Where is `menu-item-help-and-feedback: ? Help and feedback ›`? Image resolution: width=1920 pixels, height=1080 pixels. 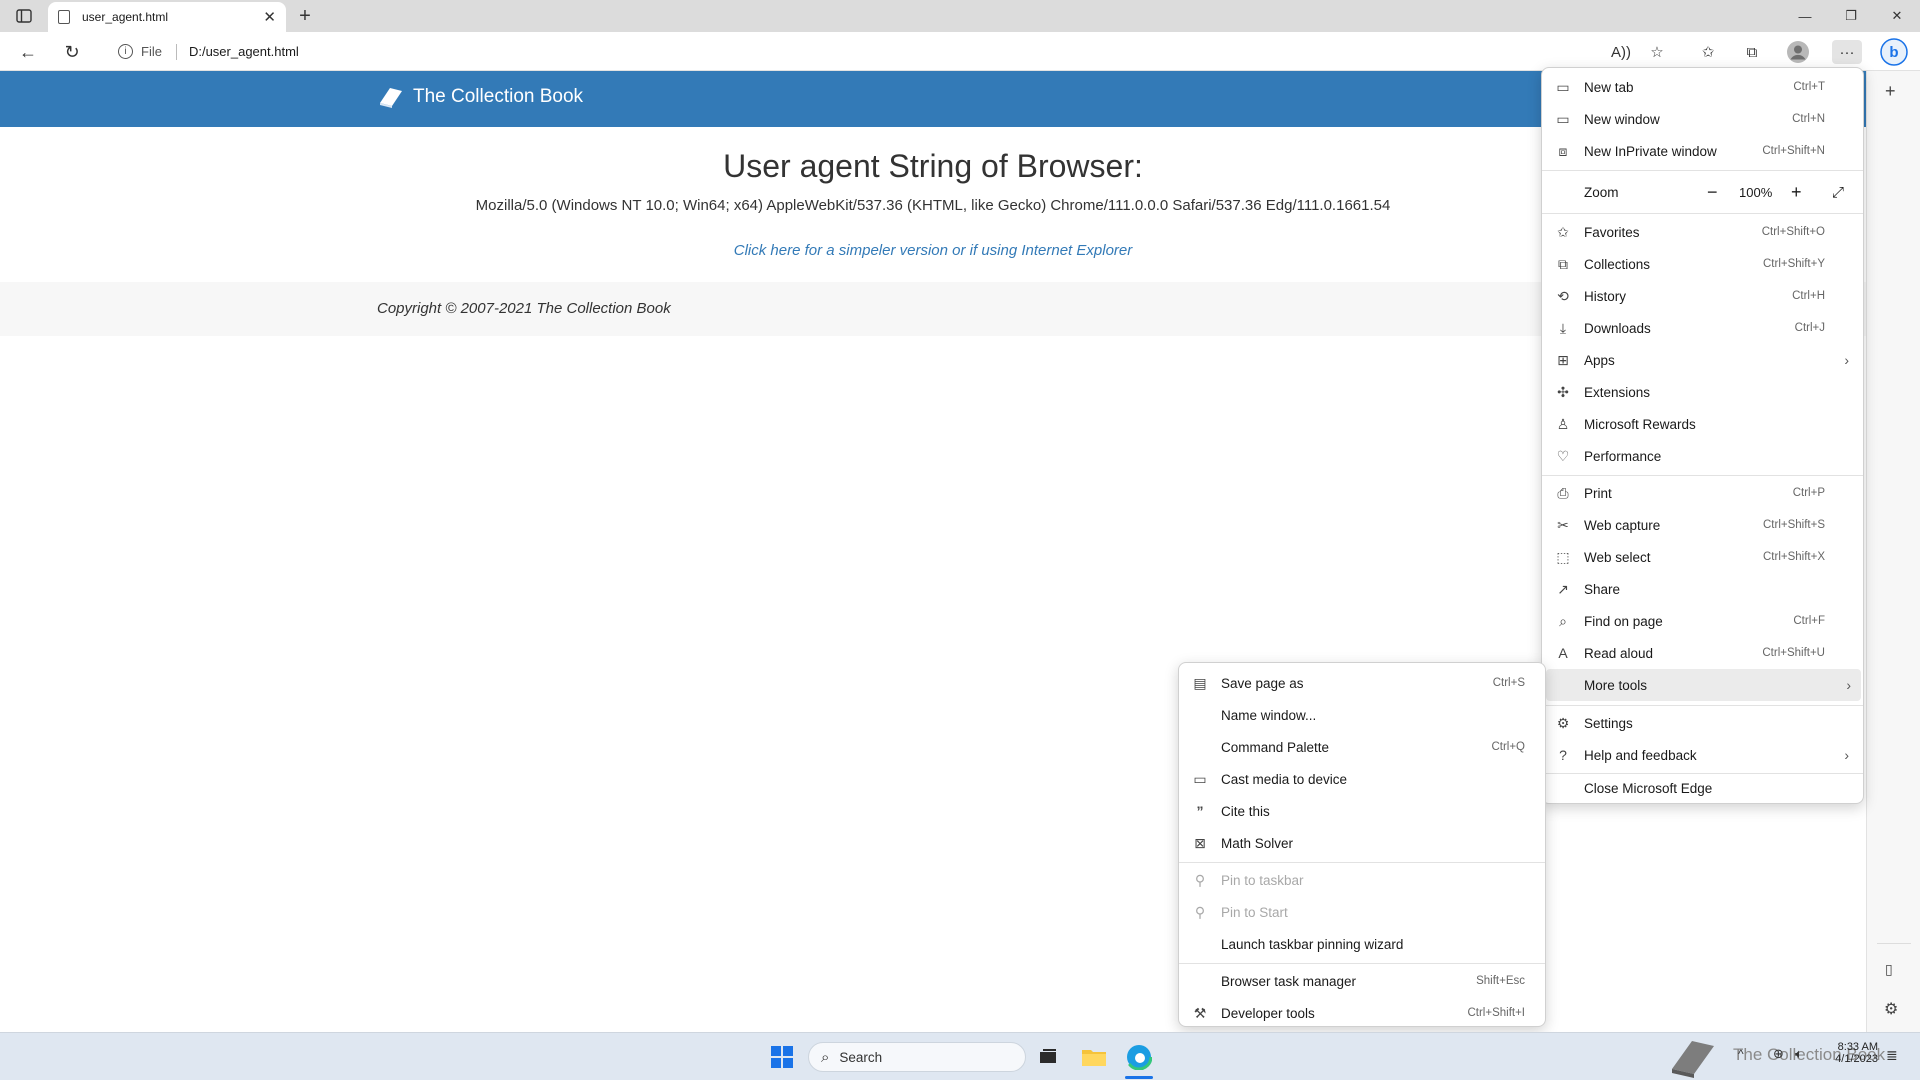 menu-item-help-and-feedback: ? Help and feedback › is located at coordinates (1702, 755).